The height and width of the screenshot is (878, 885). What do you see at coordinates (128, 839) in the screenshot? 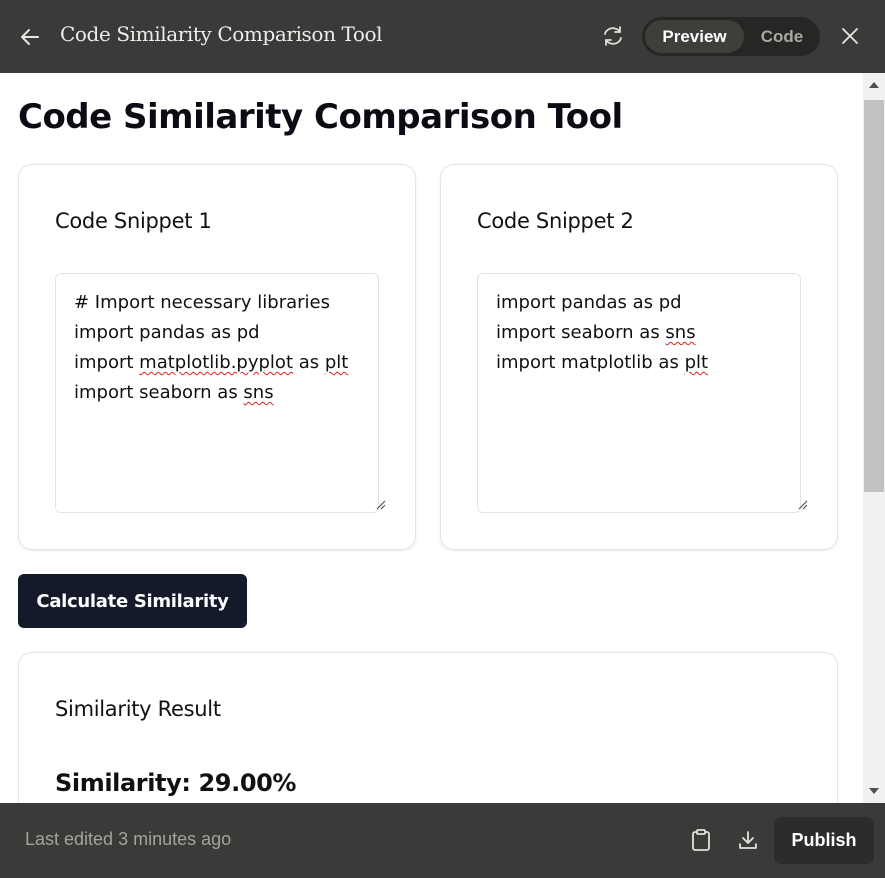
I see `last-edited-text: Last edited 3 minutes ago` at bounding box center [128, 839].